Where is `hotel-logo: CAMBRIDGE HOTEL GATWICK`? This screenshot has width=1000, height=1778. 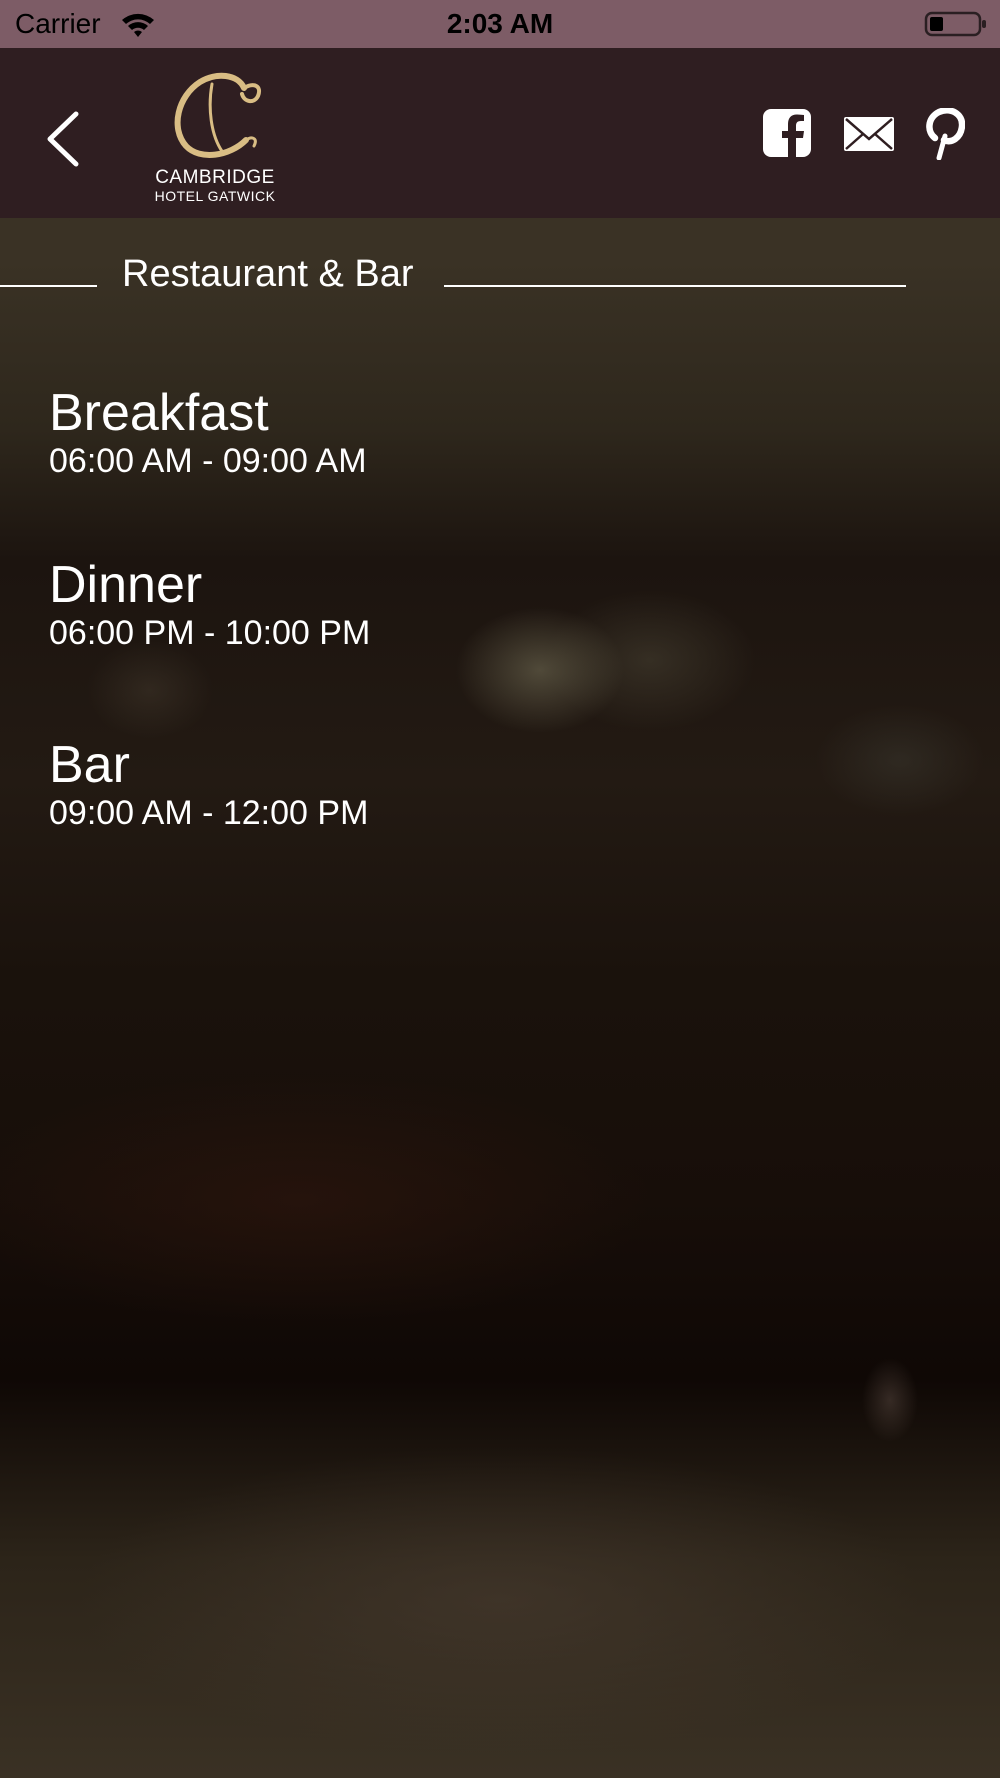
hotel-logo: CAMBRIDGE HOTEL GATWICK is located at coordinates (215, 136).